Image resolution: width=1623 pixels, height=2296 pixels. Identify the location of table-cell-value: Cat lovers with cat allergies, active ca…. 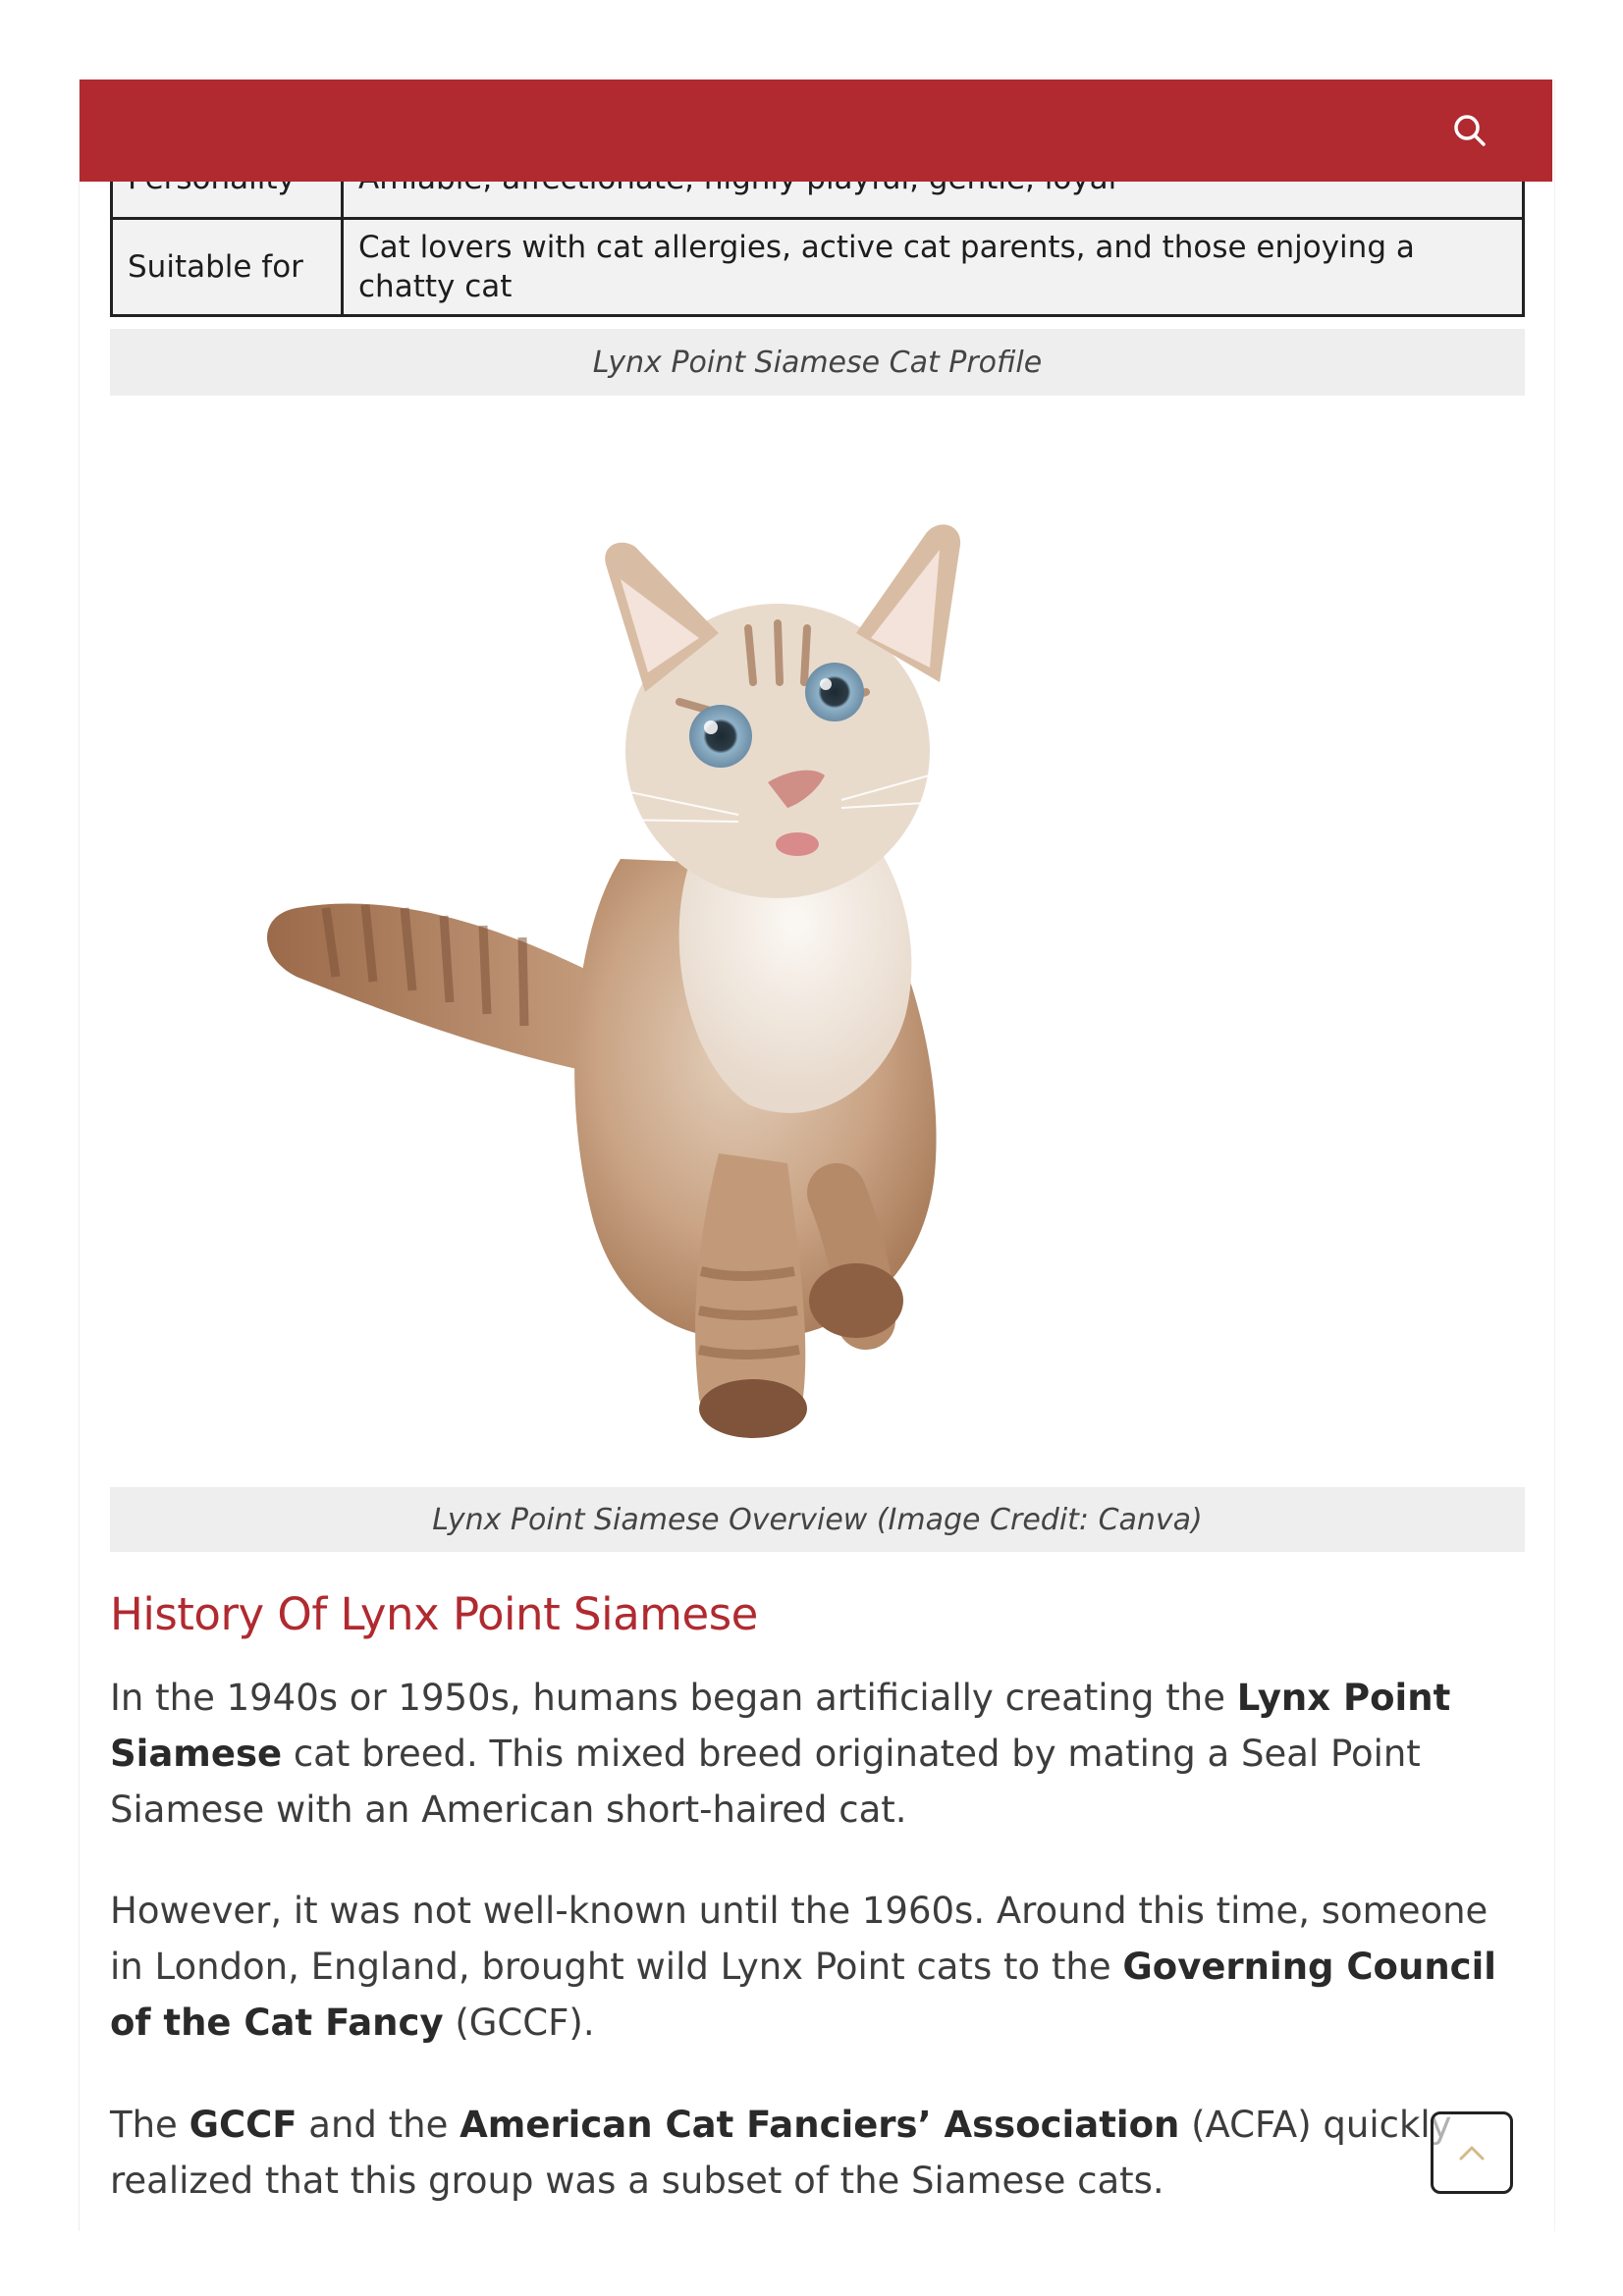
(933, 267).